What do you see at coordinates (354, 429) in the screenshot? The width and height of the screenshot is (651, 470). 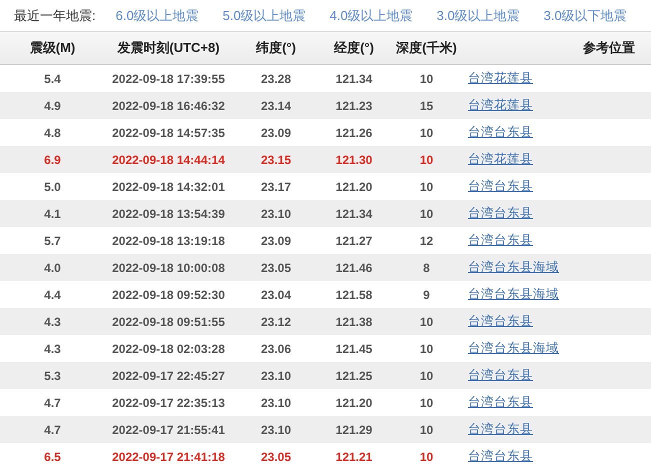 I see `table-cell: 121.29` at bounding box center [354, 429].